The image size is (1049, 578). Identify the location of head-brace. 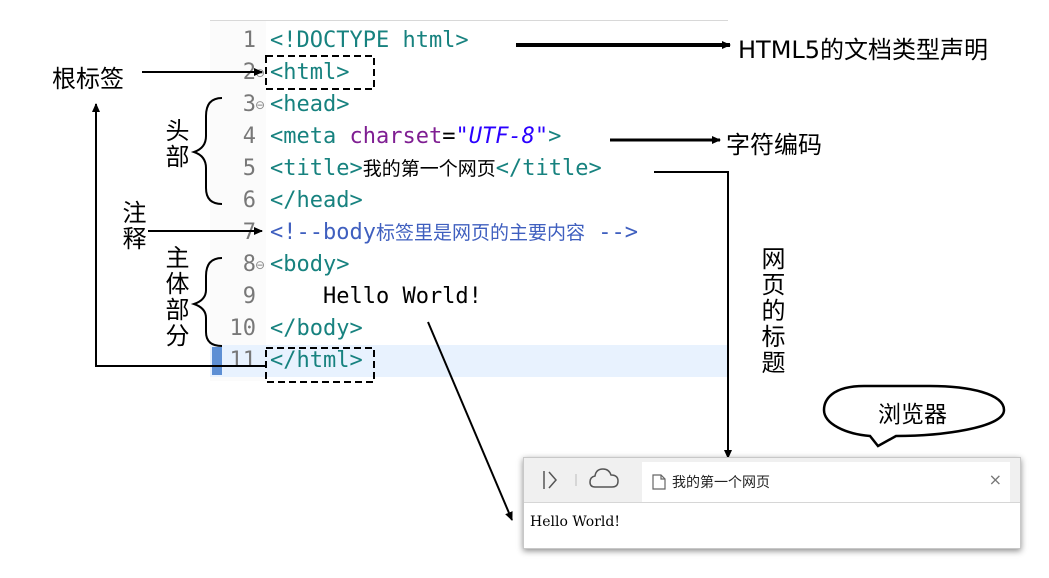
(206, 151).